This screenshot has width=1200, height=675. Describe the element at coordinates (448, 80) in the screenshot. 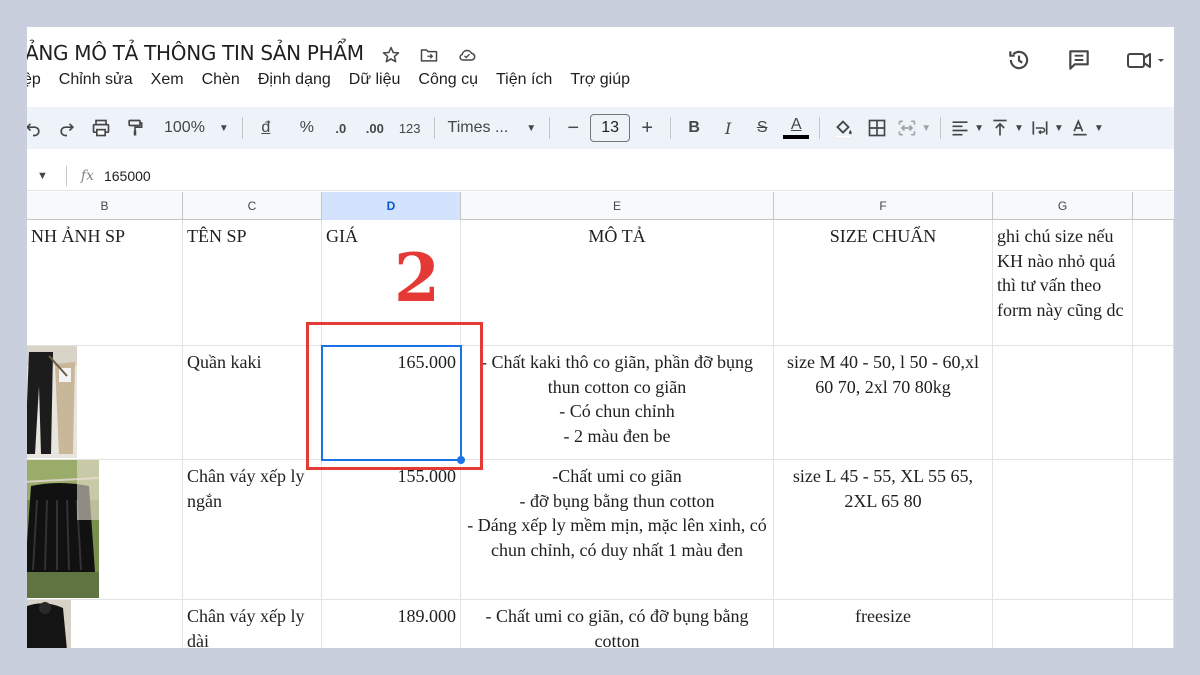

I see `menu-tools: Công cụ` at that location.